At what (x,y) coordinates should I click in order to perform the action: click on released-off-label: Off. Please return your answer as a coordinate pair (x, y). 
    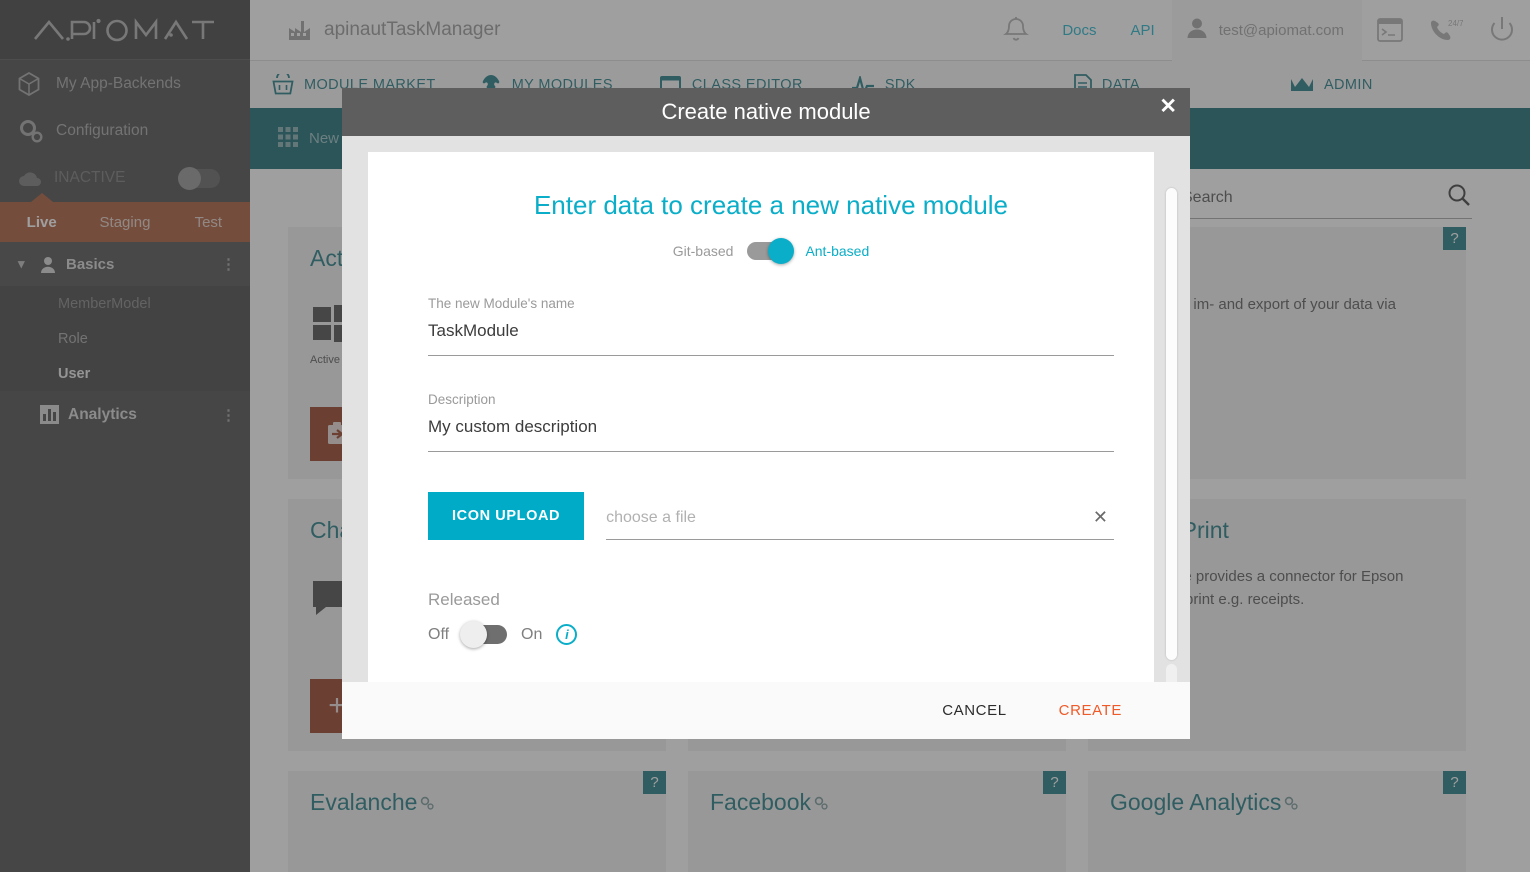
    Looking at the image, I should click on (439, 634).